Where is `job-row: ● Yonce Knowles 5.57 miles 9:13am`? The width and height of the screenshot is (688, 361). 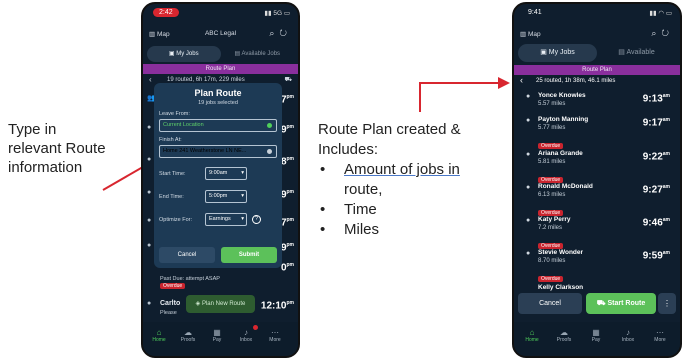 job-row: ● Yonce Knowles 5.57 miles 9:13am is located at coordinates (597, 105).